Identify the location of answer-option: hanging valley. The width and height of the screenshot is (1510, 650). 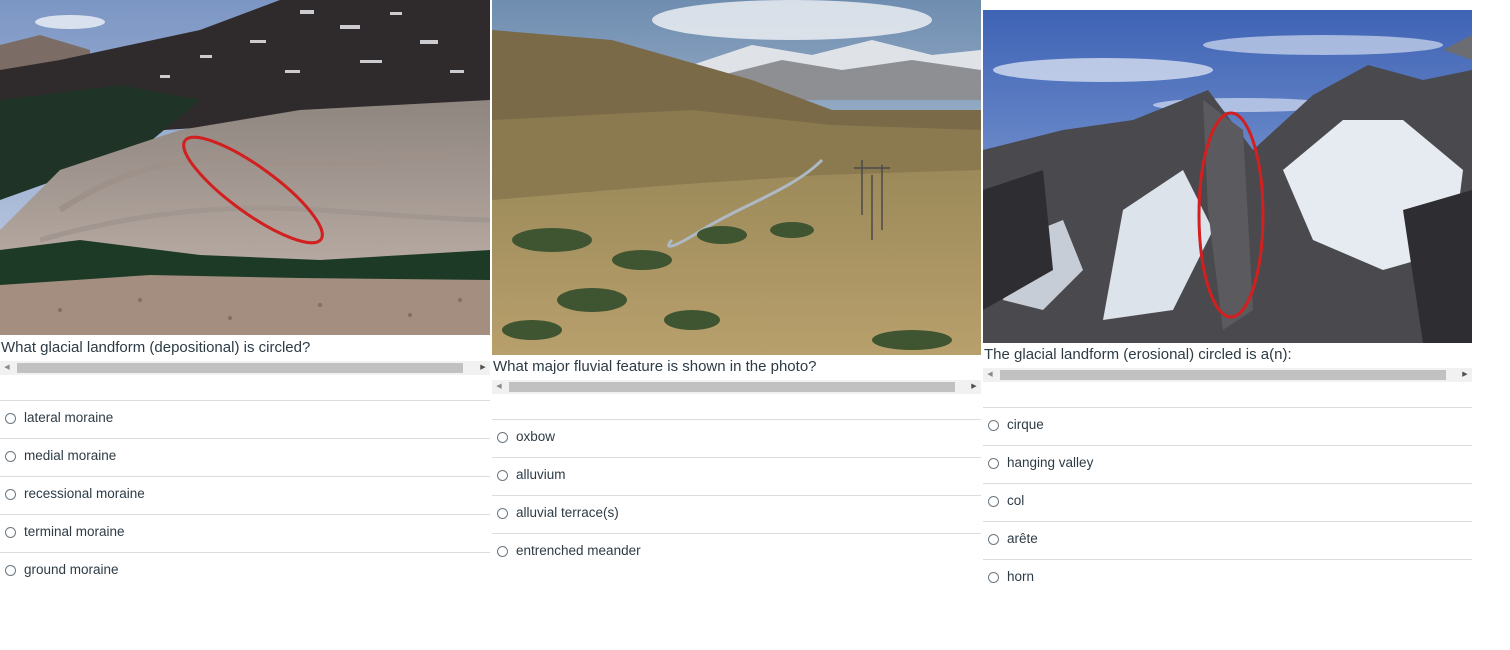
(1227, 464).